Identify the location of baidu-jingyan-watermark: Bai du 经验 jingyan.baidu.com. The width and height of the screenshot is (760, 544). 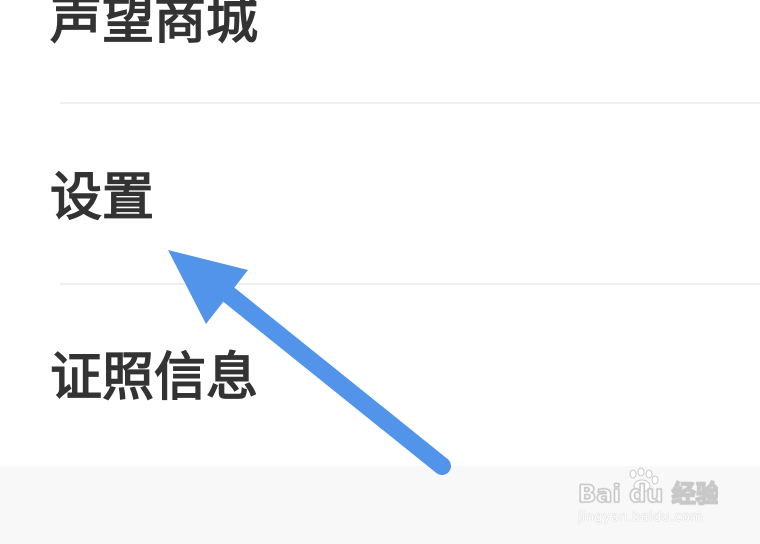
(648, 499).